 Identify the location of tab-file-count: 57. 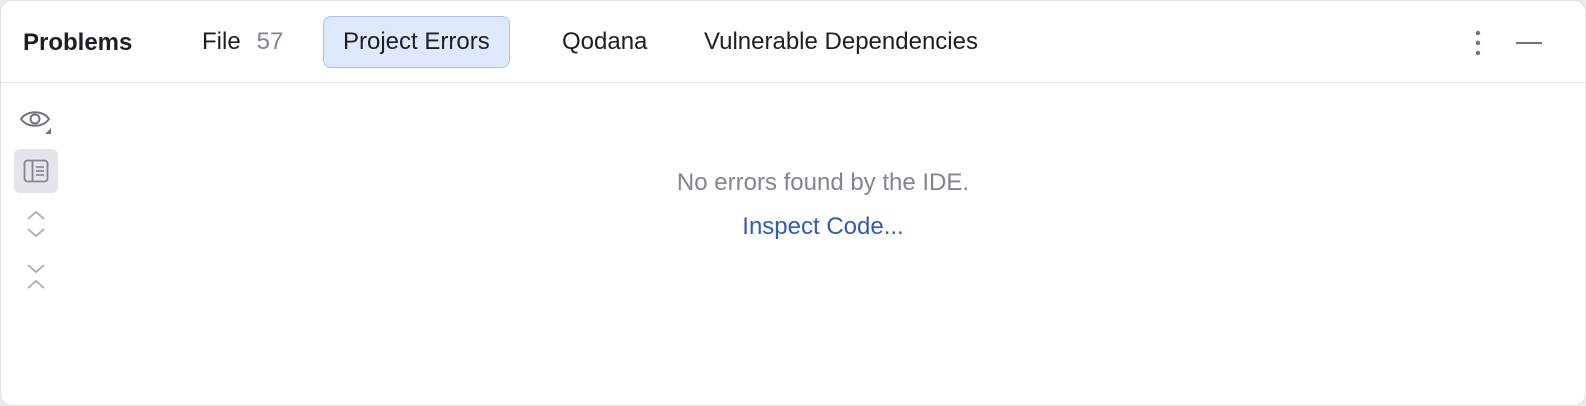
(270, 41).